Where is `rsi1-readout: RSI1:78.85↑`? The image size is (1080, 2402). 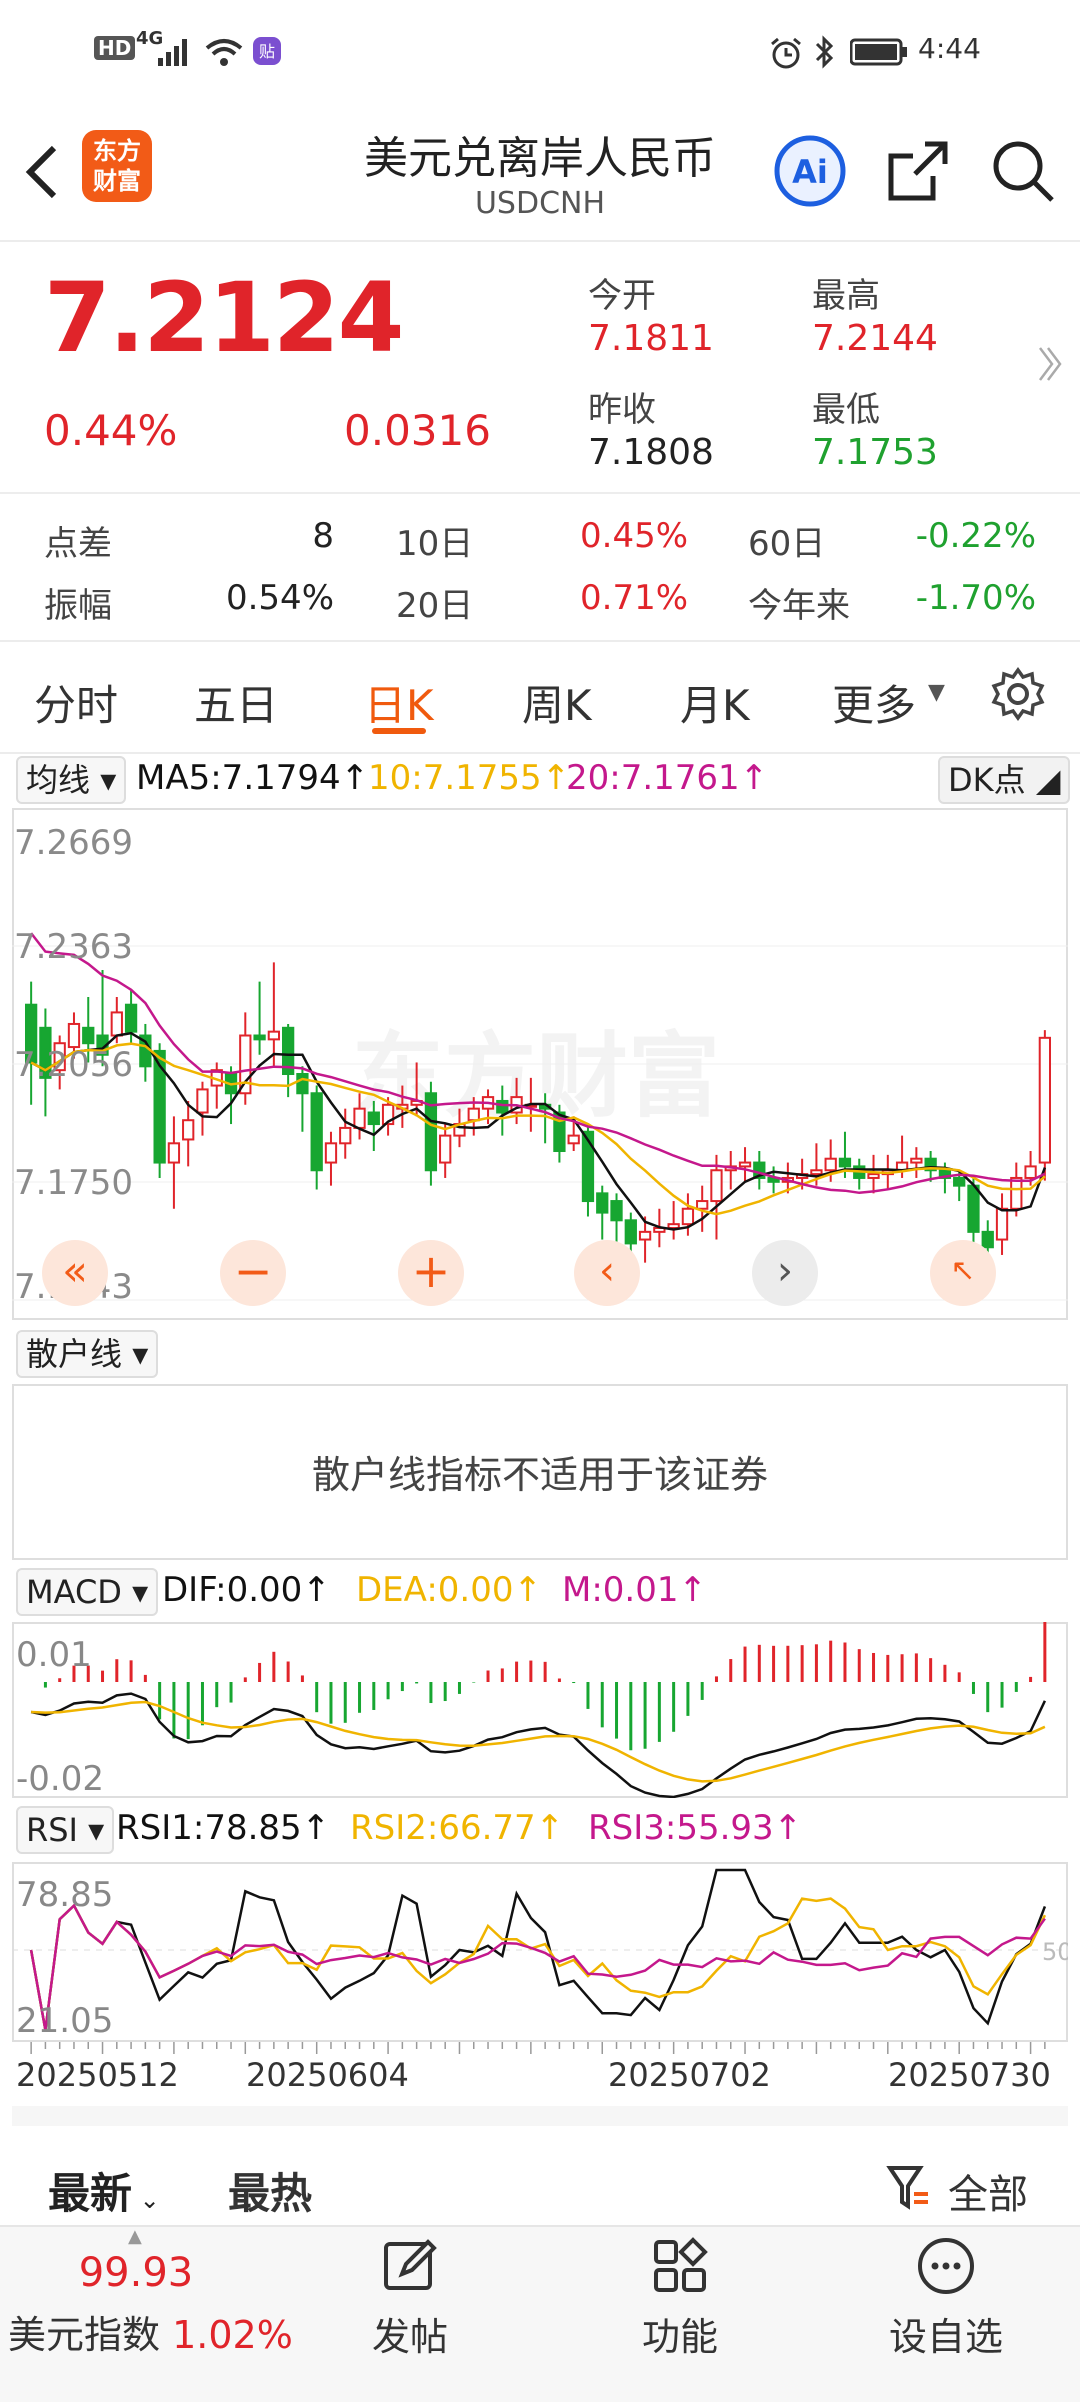 rsi1-readout: RSI1:78.85↑ is located at coordinates (223, 1828).